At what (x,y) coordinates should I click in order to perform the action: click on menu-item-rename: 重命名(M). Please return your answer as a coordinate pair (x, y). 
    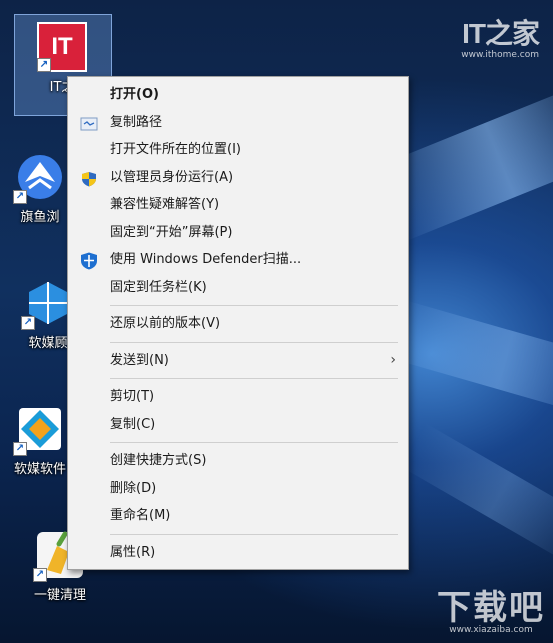
    Looking at the image, I should click on (238, 516).